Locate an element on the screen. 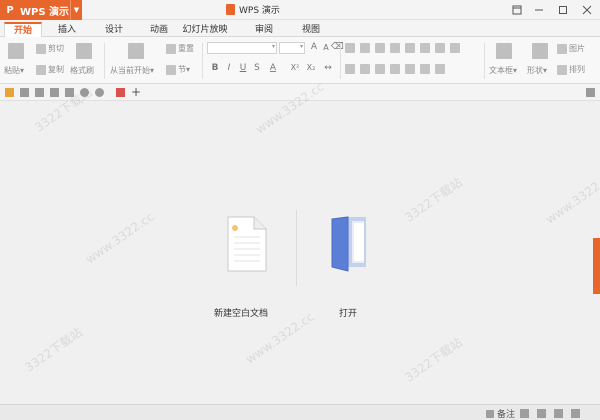  columns-icon is located at coordinates (440, 48).